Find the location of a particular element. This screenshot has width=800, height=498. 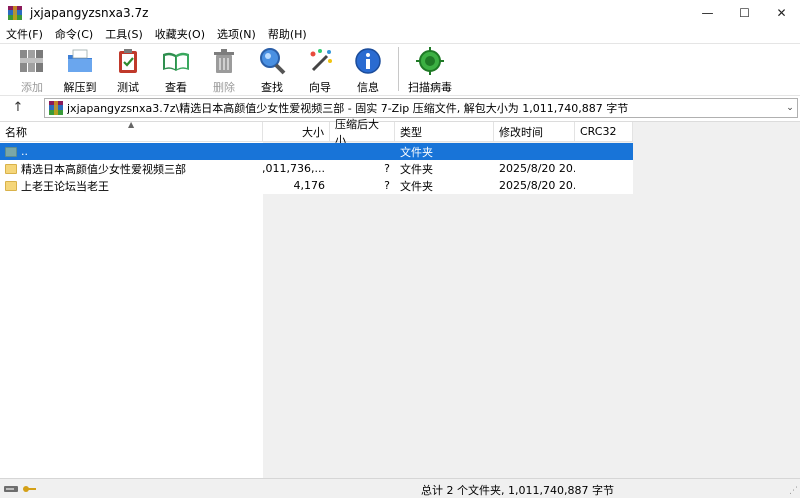

virus-scan-label: 扫描病毒 is located at coordinates (430, 87).